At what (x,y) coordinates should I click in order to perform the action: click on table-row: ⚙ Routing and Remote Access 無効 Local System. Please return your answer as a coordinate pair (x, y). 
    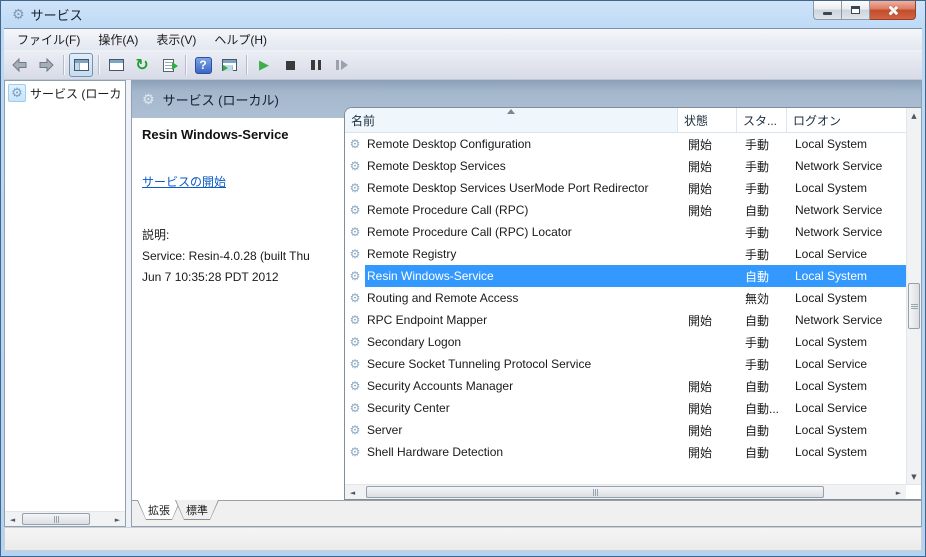
    Looking at the image, I should click on (625, 298).